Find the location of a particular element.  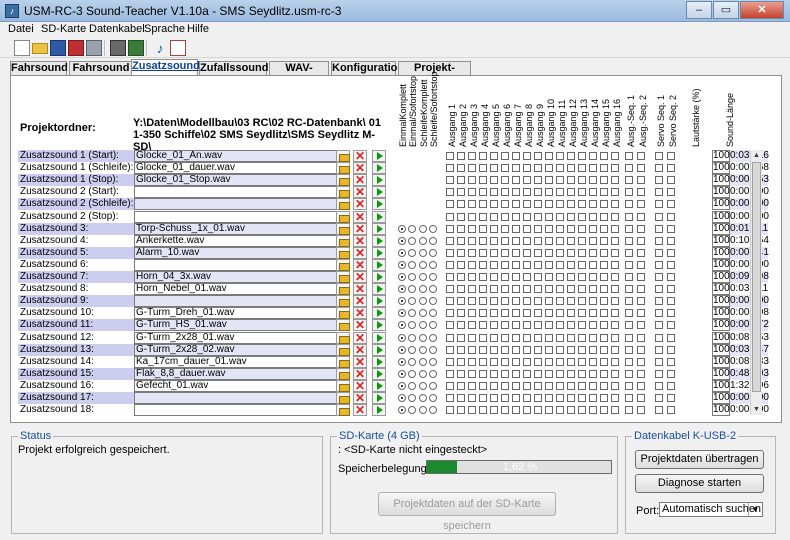

menu-sprache: Sprache is located at coordinates (164, 29).